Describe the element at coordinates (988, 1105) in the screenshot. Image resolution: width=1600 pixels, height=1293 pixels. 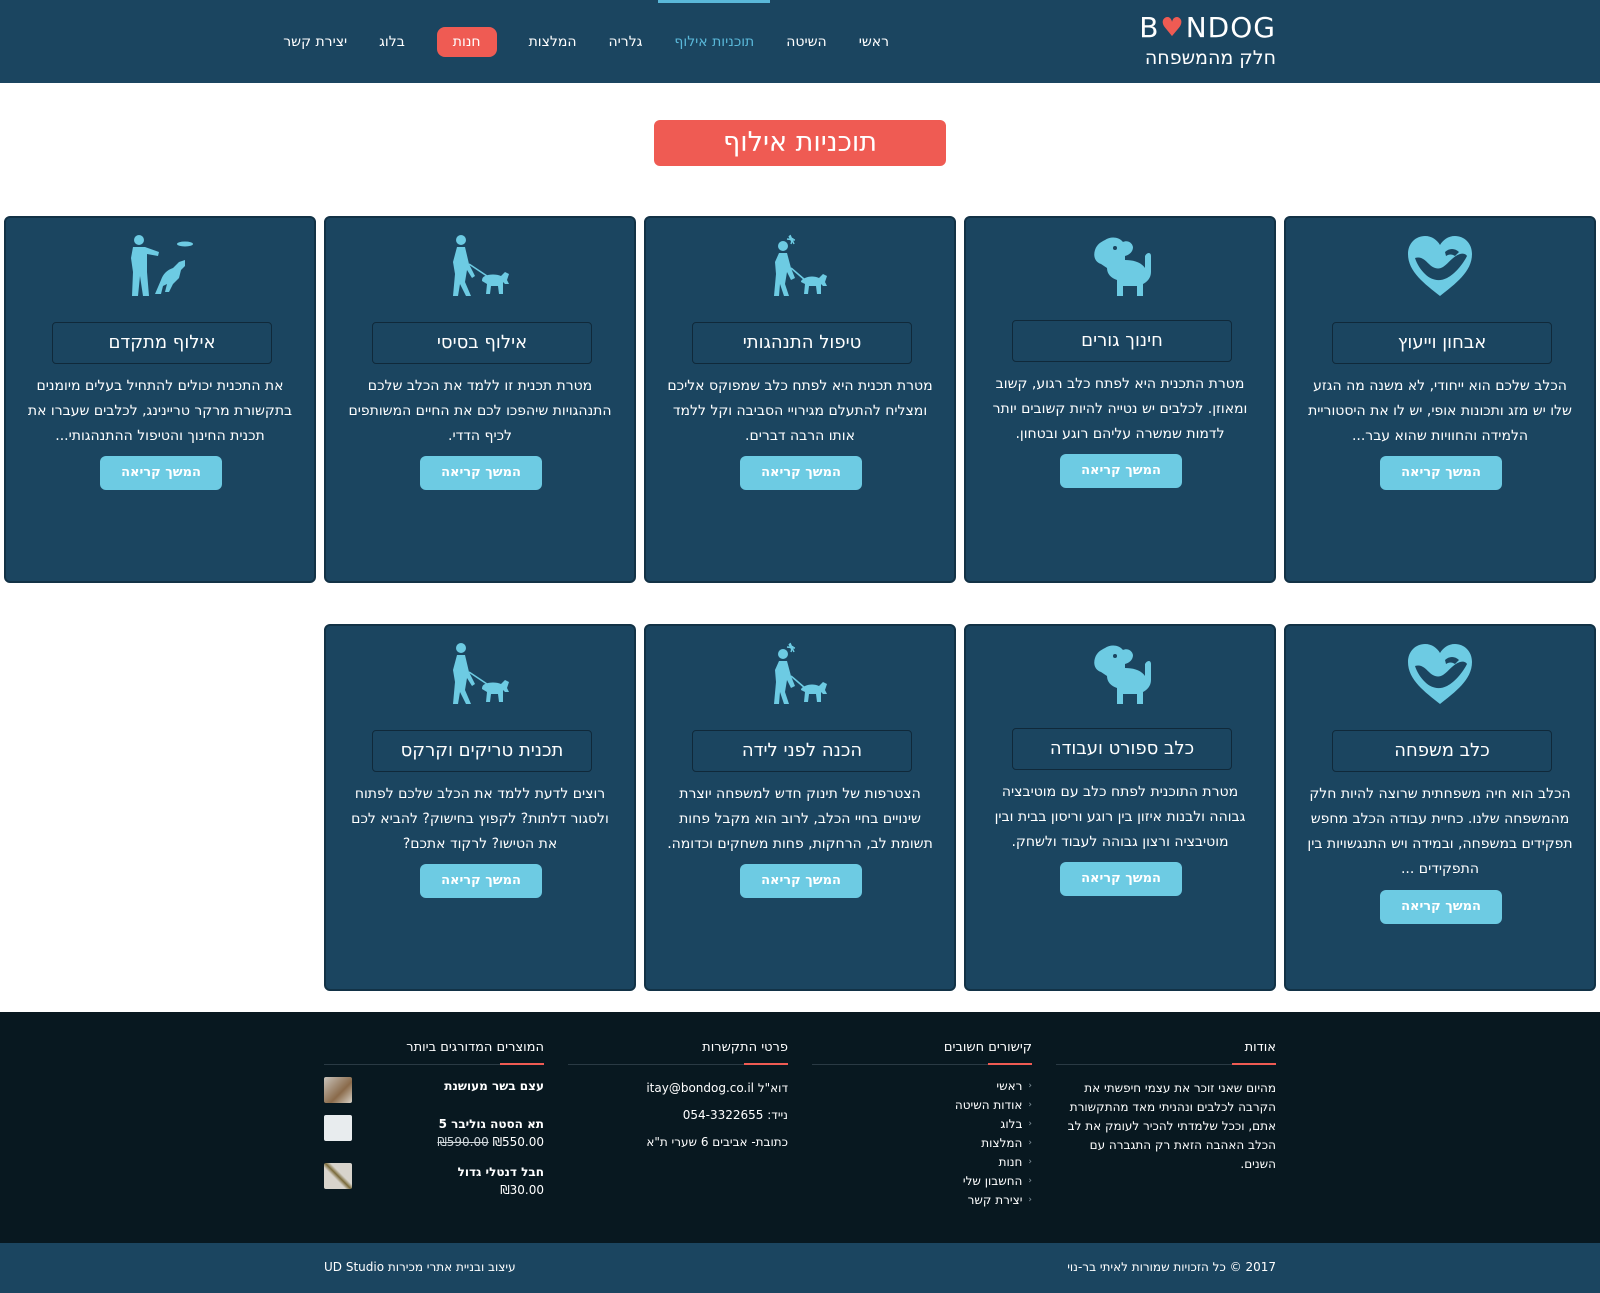
I see `footer-link-label: אודות השיטה` at that location.